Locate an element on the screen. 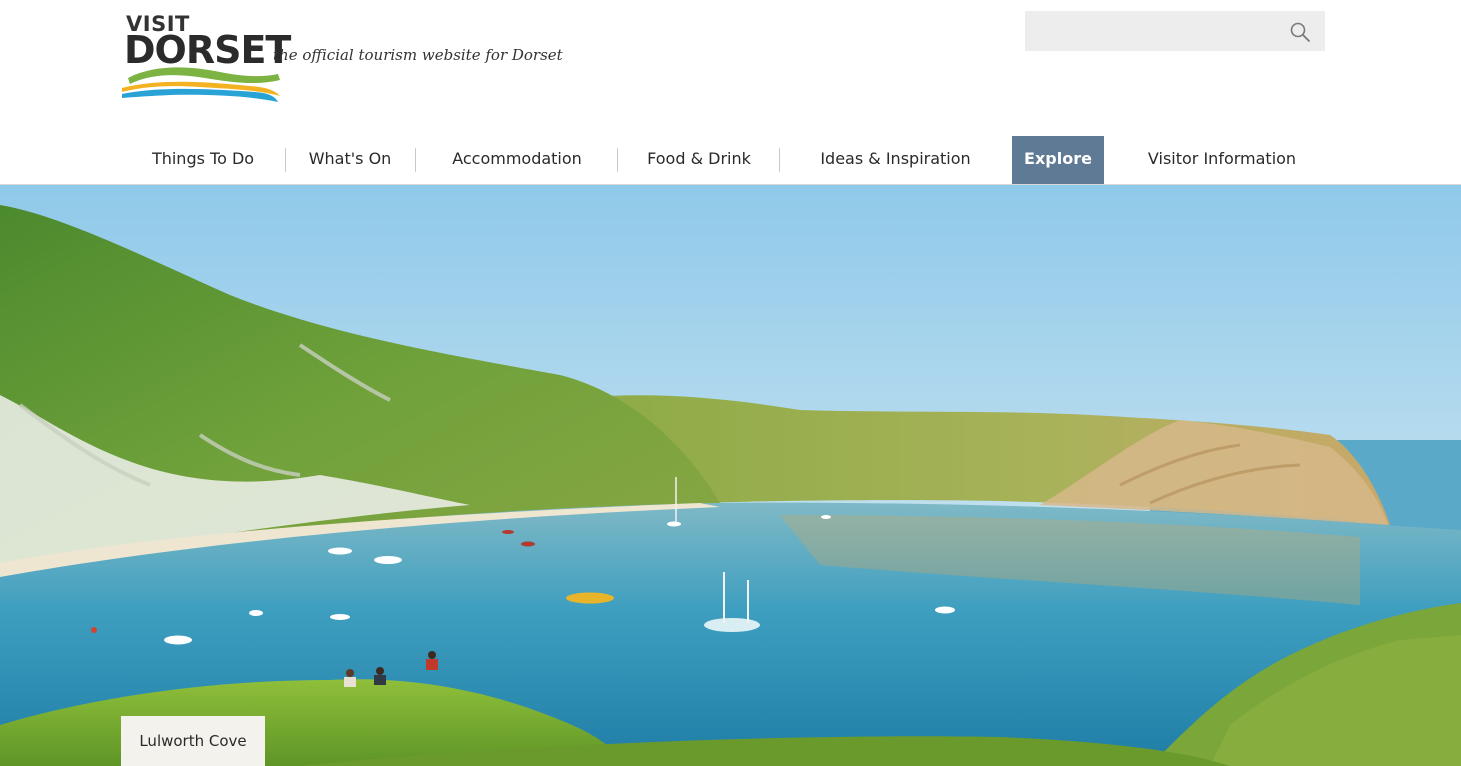 The height and width of the screenshot is (766, 1461). logo-waves-icon is located at coordinates (201, 84).